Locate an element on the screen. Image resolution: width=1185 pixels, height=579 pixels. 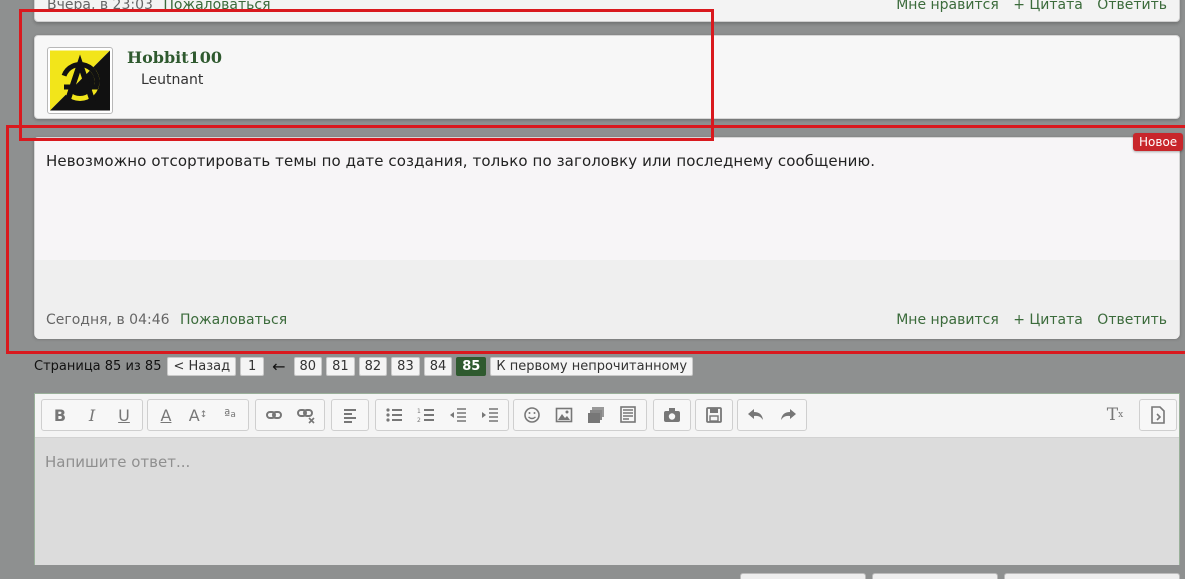
bullet-list-icon is located at coordinates (394, 415).